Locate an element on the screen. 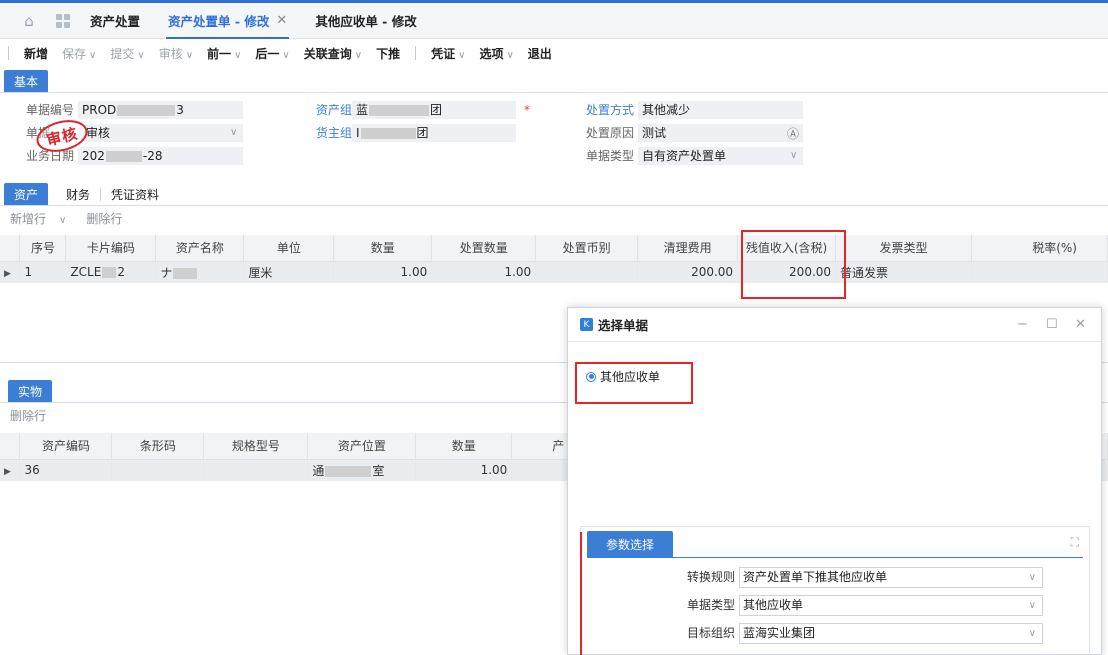  physical-row-toolbar: 删除行 is located at coordinates (33, 415).